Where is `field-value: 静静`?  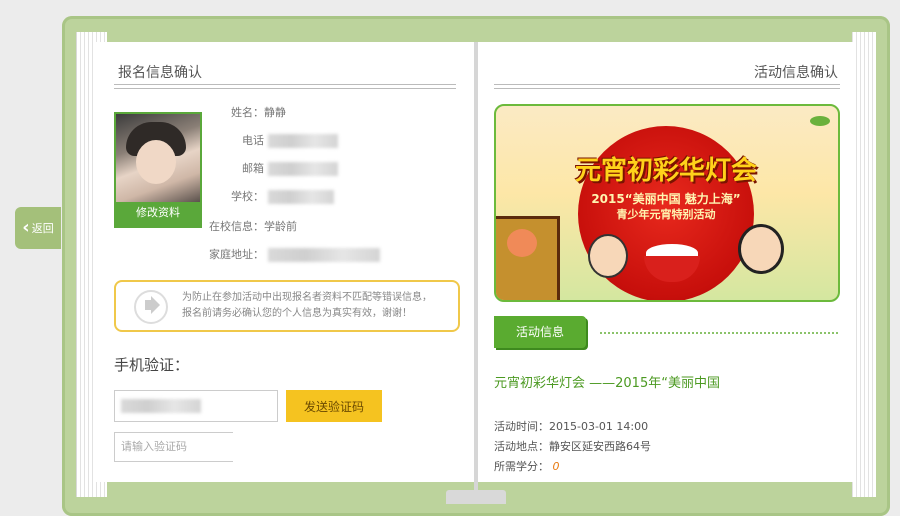
field-value: 静静 is located at coordinates (275, 112).